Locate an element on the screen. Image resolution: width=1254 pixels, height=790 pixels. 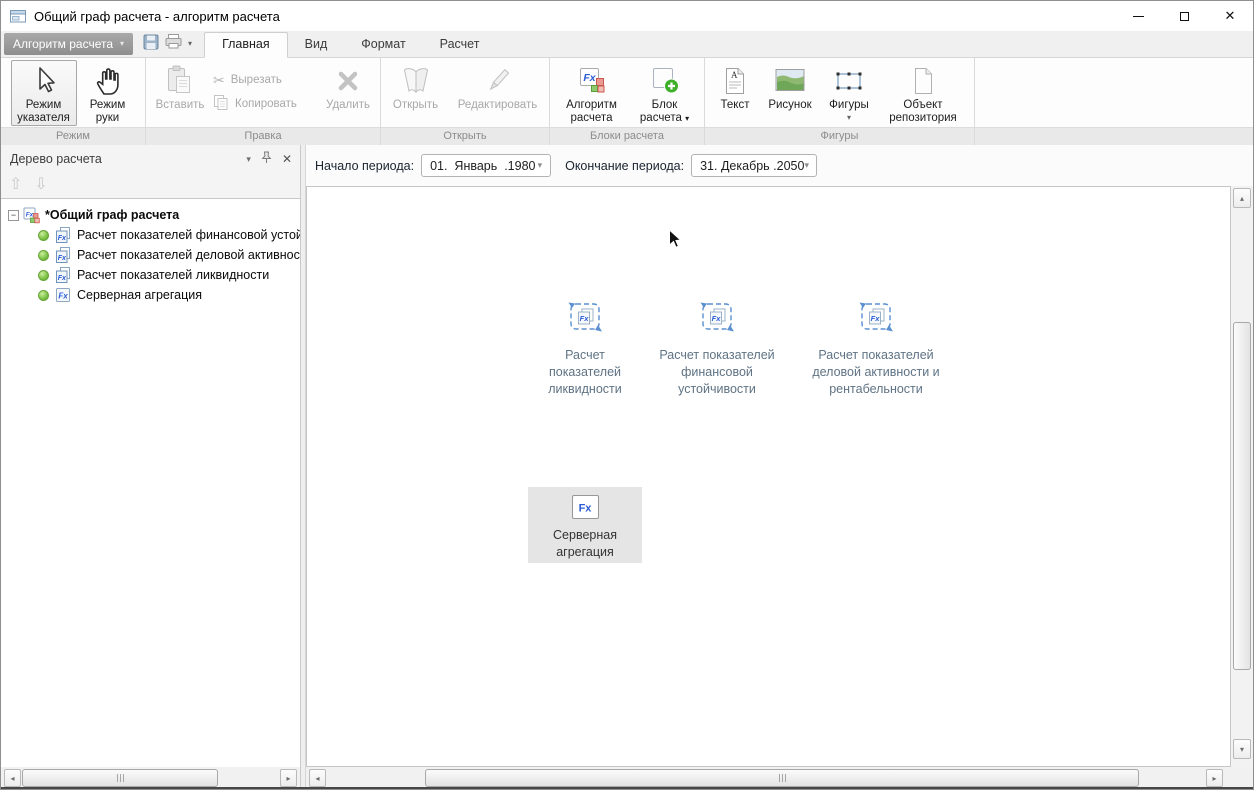
maximize-button is located at coordinates (1184, 16).